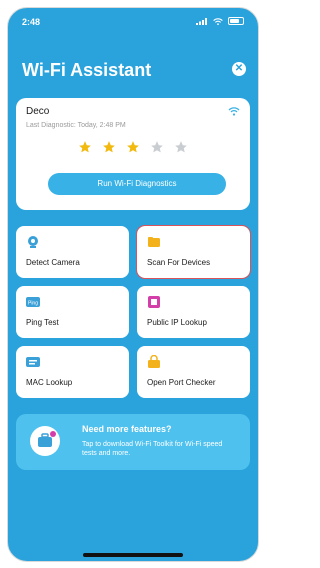 Image resolution: width=320 pixels, height=568 pixels. Describe the element at coordinates (154, 242) in the screenshot. I see `folder-icon` at that location.